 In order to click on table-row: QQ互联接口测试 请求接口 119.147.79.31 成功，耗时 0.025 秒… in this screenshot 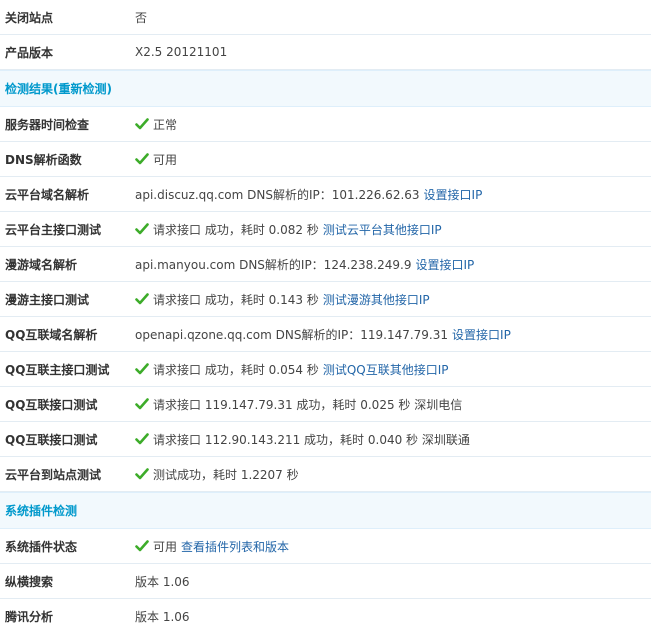, I will do `click(325, 404)`.